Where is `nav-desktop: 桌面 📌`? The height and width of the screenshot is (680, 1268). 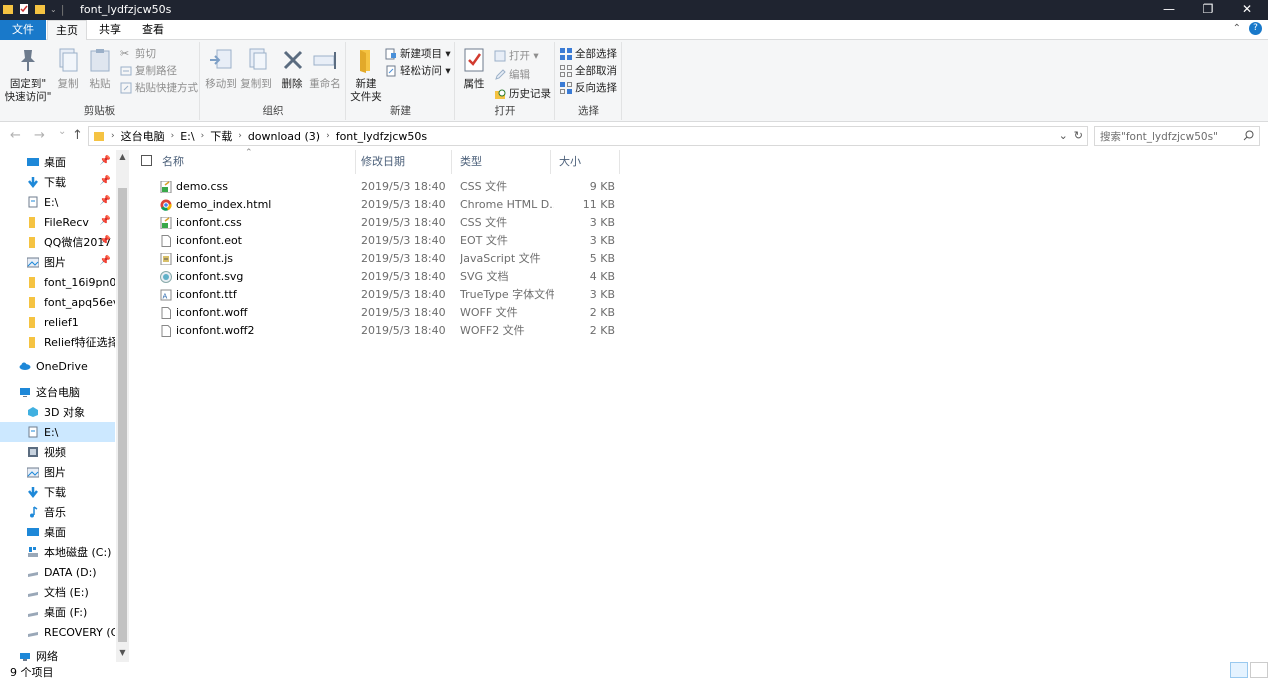 nav-desktop: 桌面 📌 is located at coordinates (57, 162).